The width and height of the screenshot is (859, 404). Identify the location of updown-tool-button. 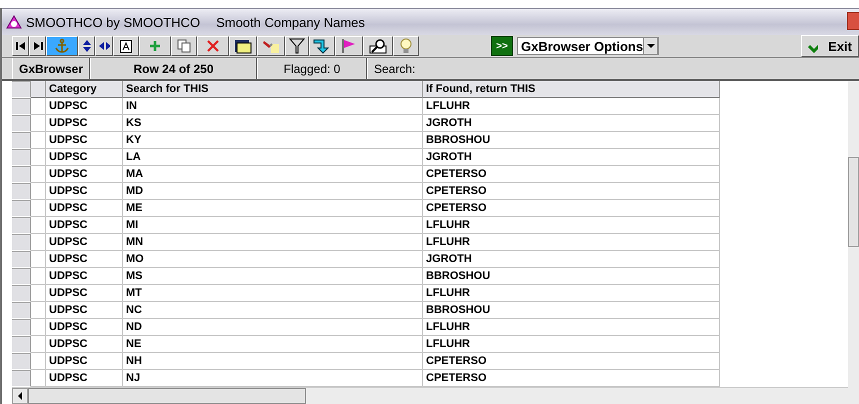
(86, 46).